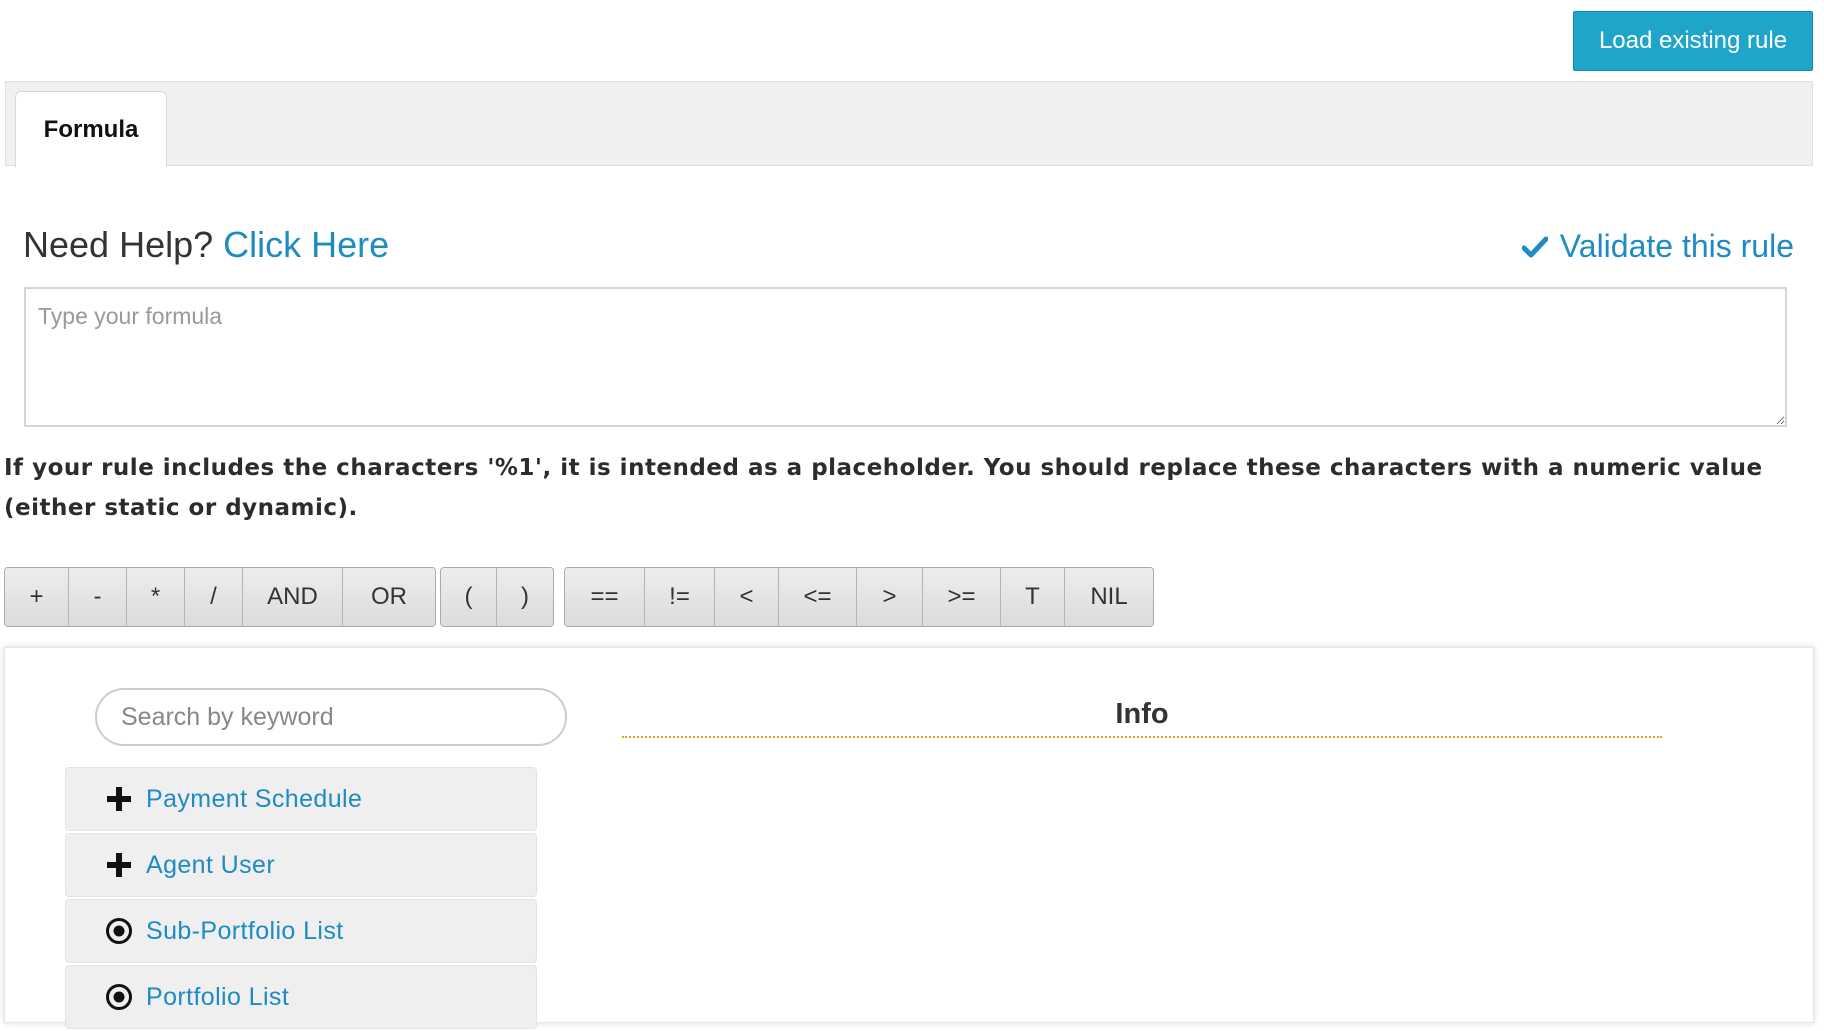 The height and width of the screenshot is (1031, 1824). I want to click on op-equal-button: ==, so click(605, 597).